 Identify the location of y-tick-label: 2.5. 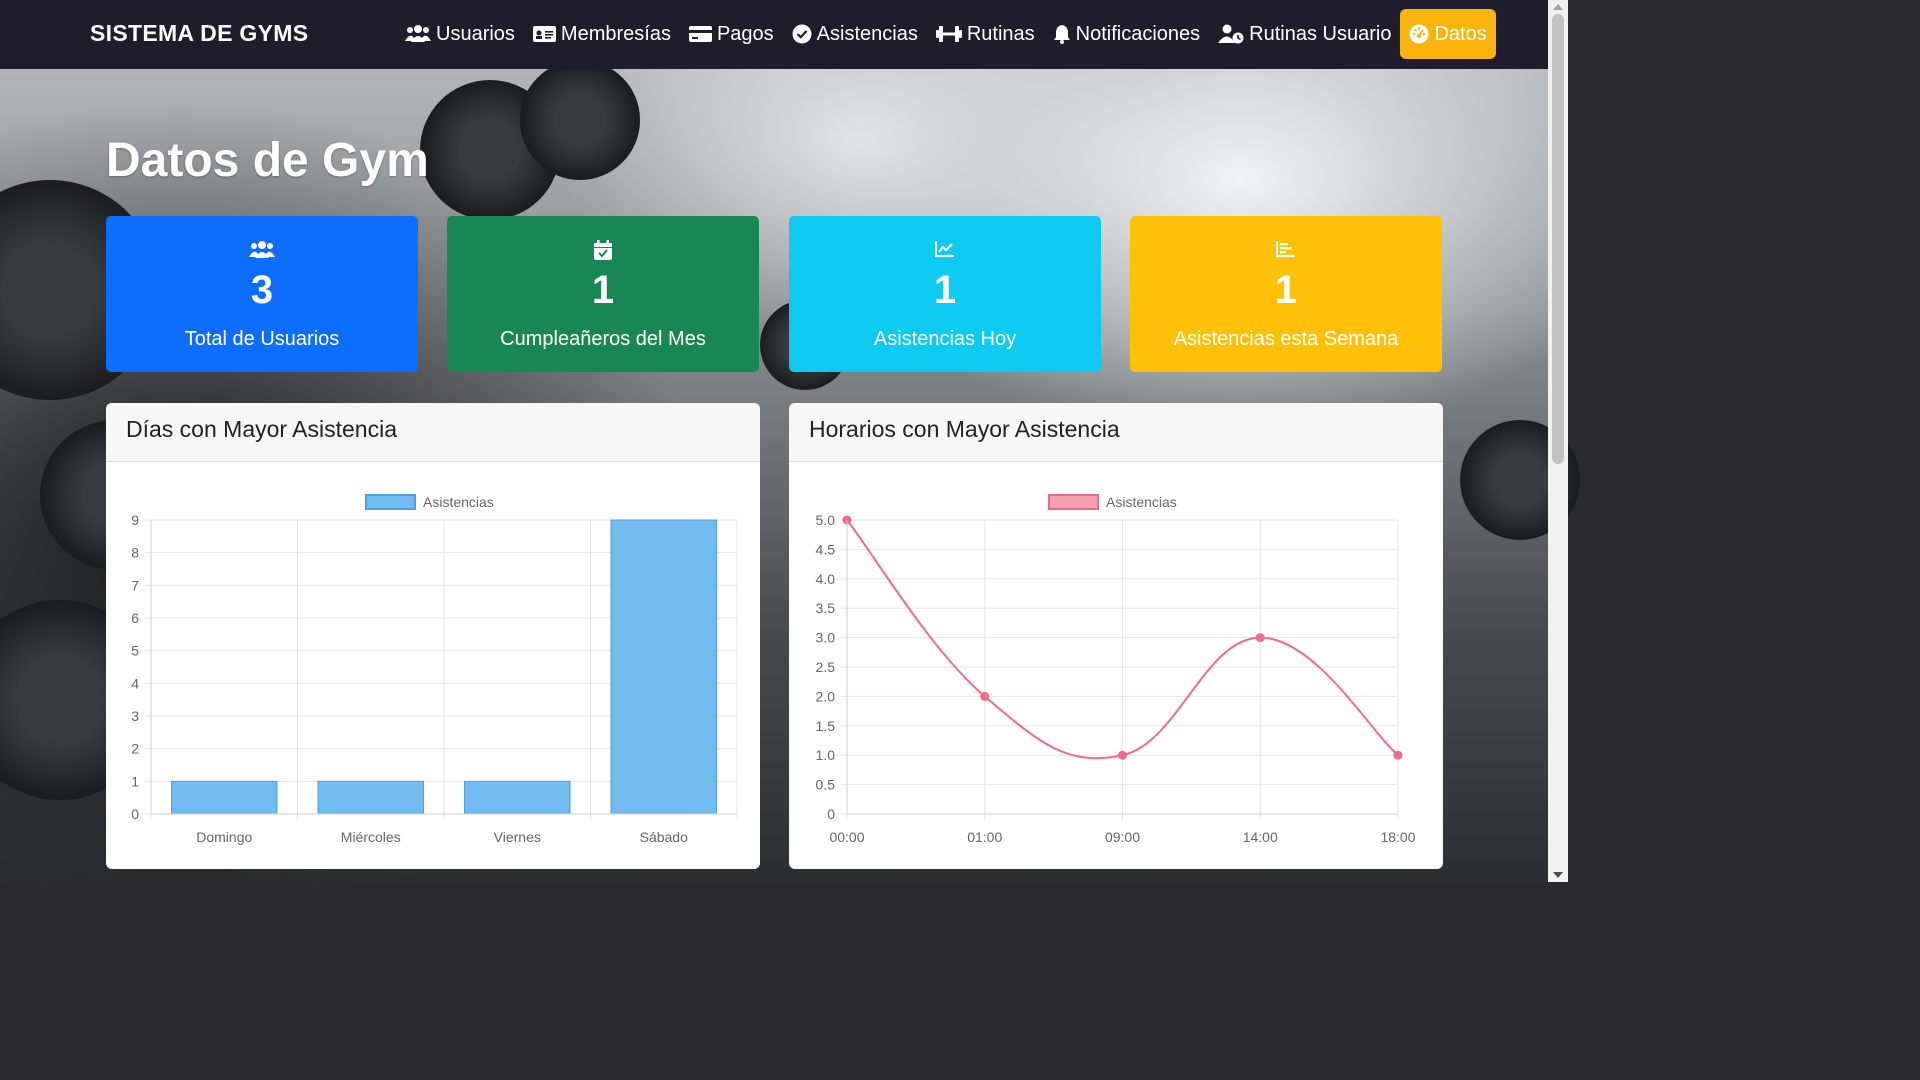
(826, 667).